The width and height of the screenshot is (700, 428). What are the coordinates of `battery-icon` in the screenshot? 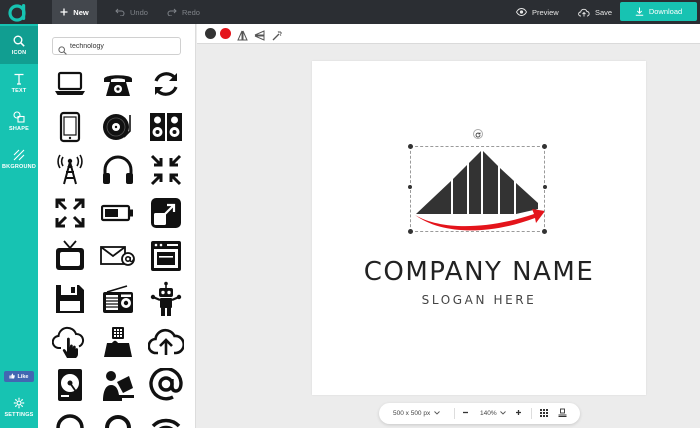 It's located at (118, 213).